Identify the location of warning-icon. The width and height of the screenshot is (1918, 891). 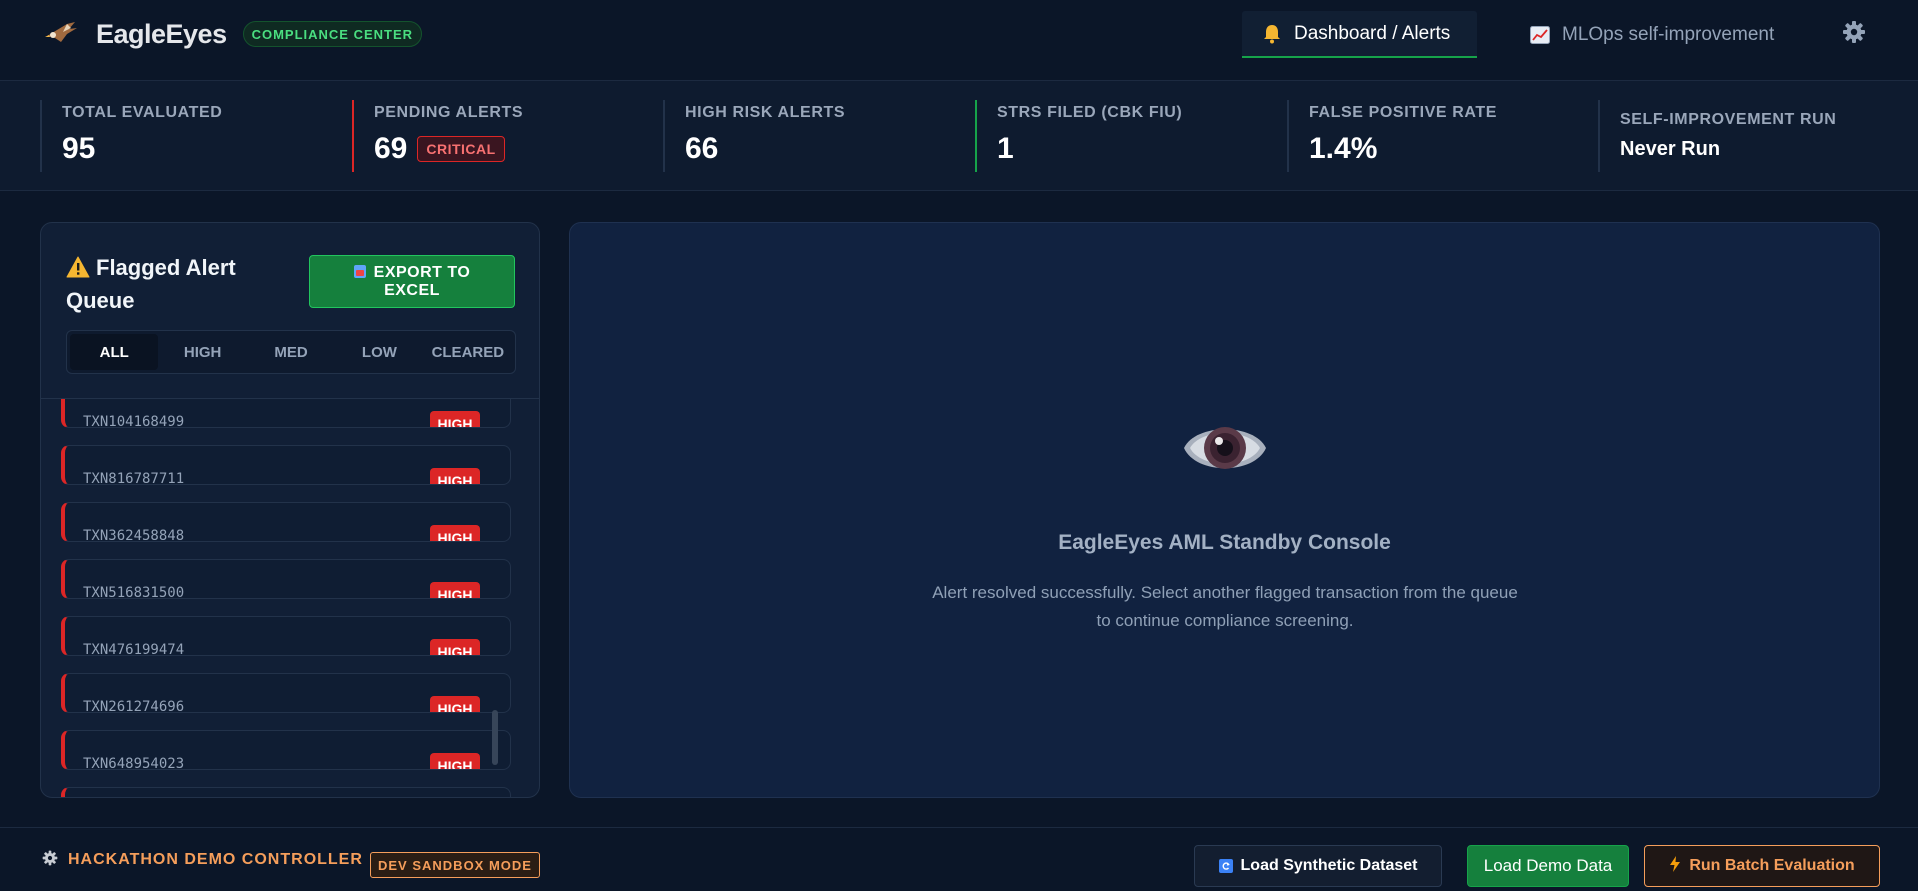
(78, 266).